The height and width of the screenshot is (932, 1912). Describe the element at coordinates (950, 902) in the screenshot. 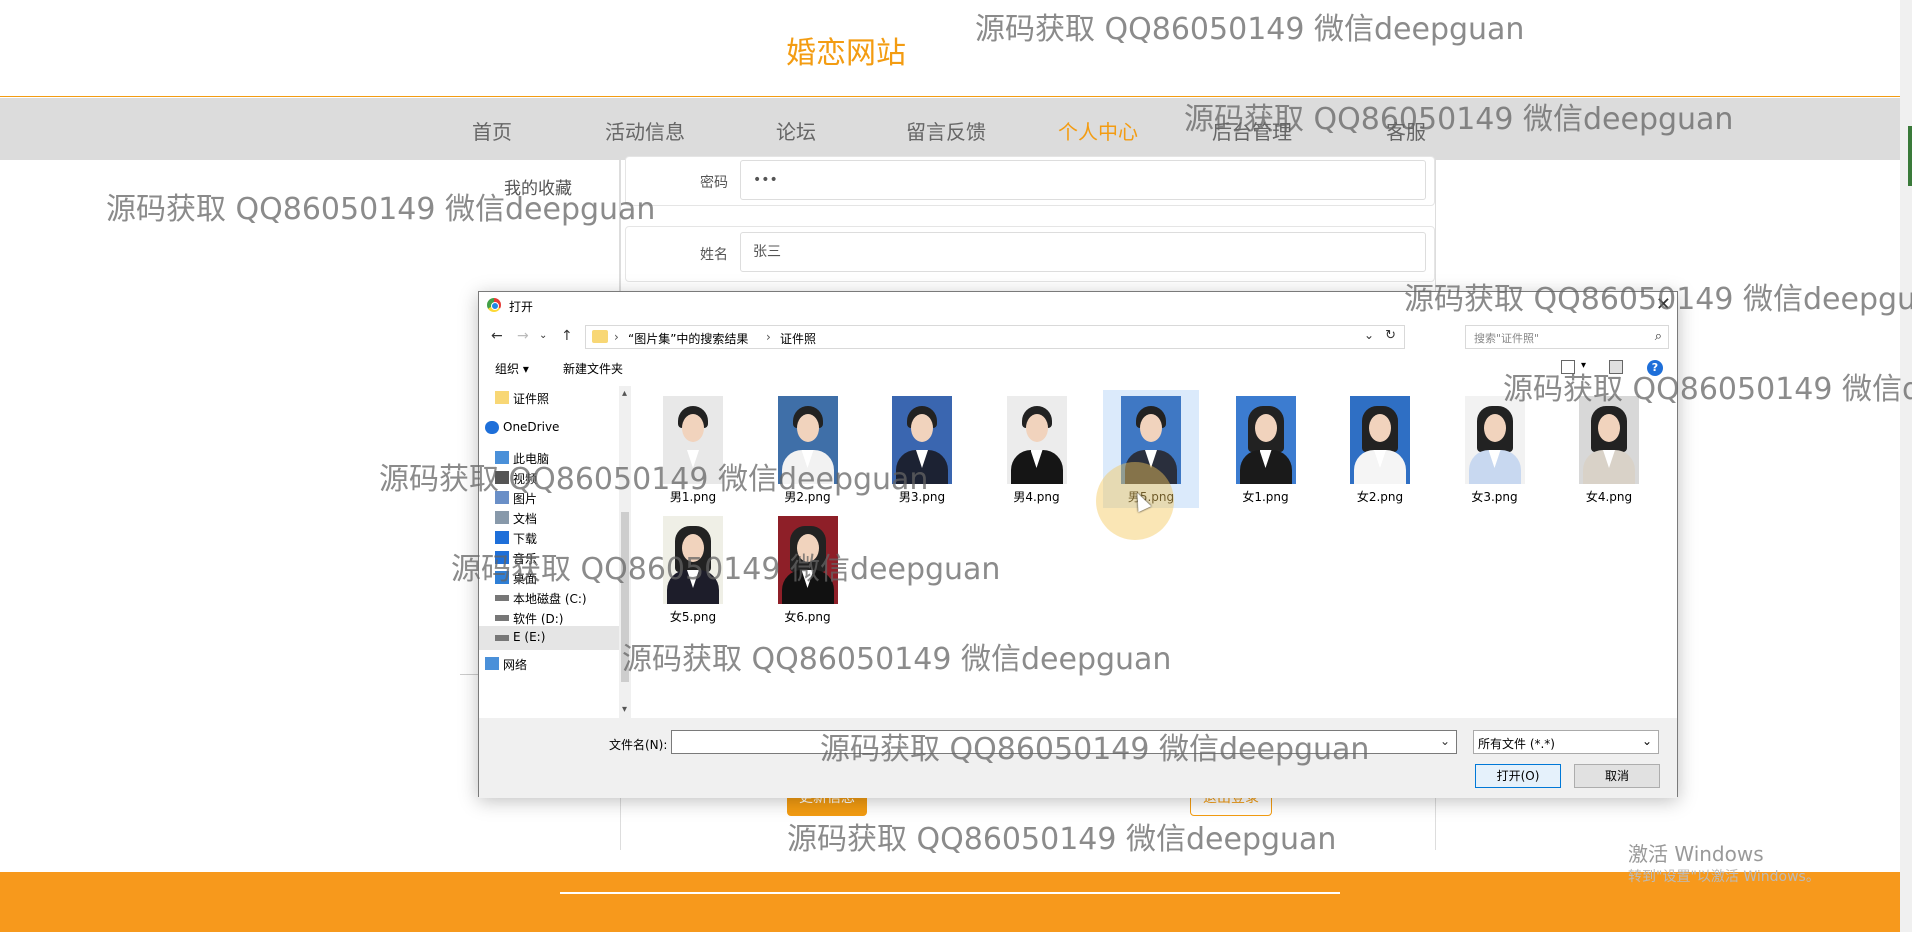

I see `site-footer` at that location.